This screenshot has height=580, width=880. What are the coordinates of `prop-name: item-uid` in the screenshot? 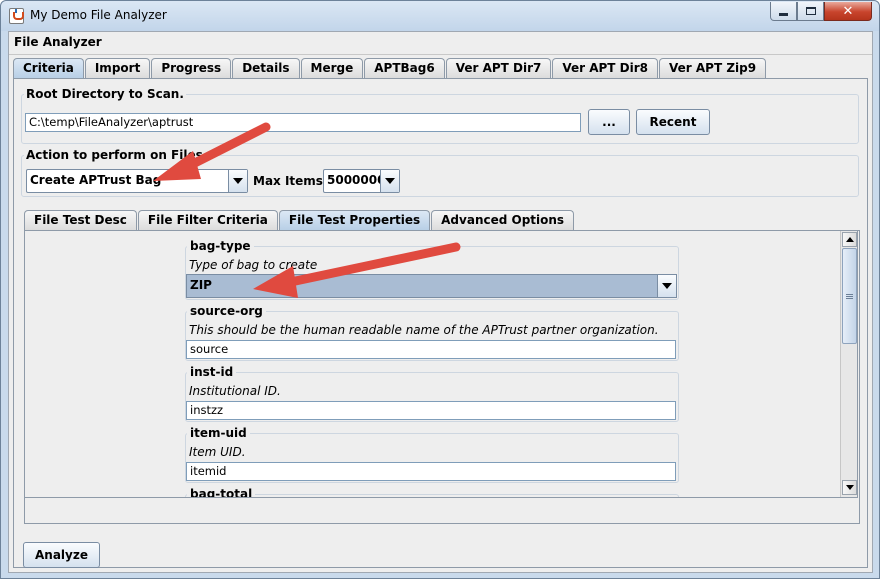 It's located at (218, 433).